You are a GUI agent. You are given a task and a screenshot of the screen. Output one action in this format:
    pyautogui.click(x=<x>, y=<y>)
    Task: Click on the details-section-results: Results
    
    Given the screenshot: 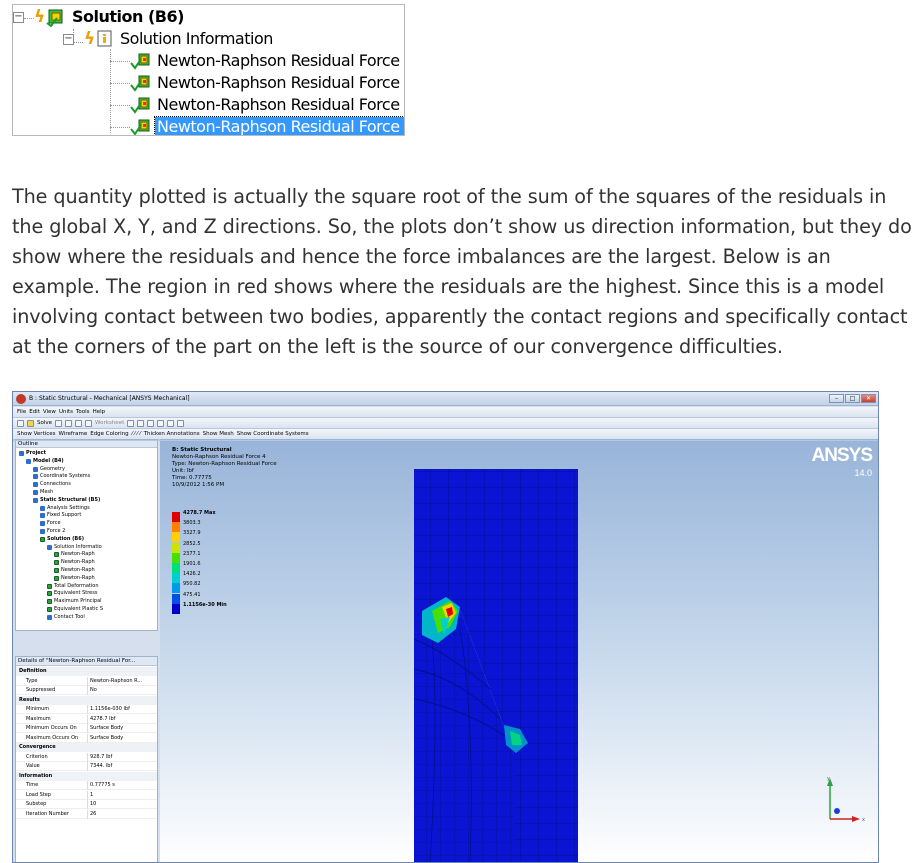 What is the action you would take?
    pyautogui.click(x=86, y=700)
    